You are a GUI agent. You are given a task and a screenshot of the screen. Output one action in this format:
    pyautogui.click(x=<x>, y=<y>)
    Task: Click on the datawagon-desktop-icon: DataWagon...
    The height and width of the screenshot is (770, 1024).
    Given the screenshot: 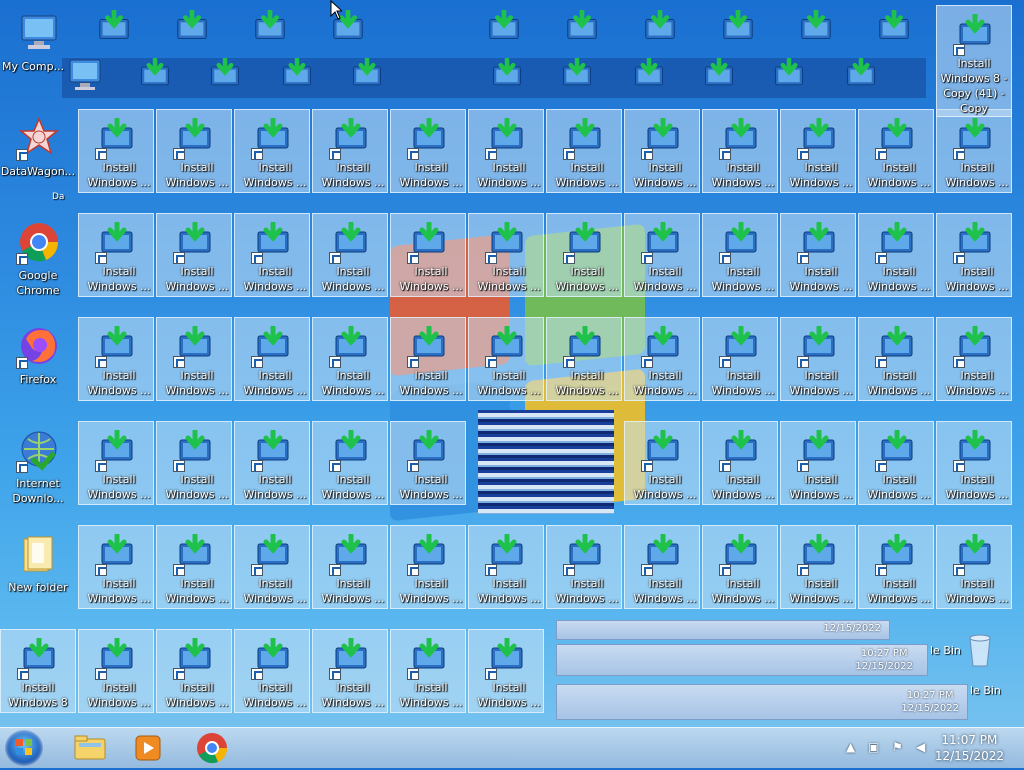 What is the action you would take?
    pyautogui.click(x=38, y=157)
    